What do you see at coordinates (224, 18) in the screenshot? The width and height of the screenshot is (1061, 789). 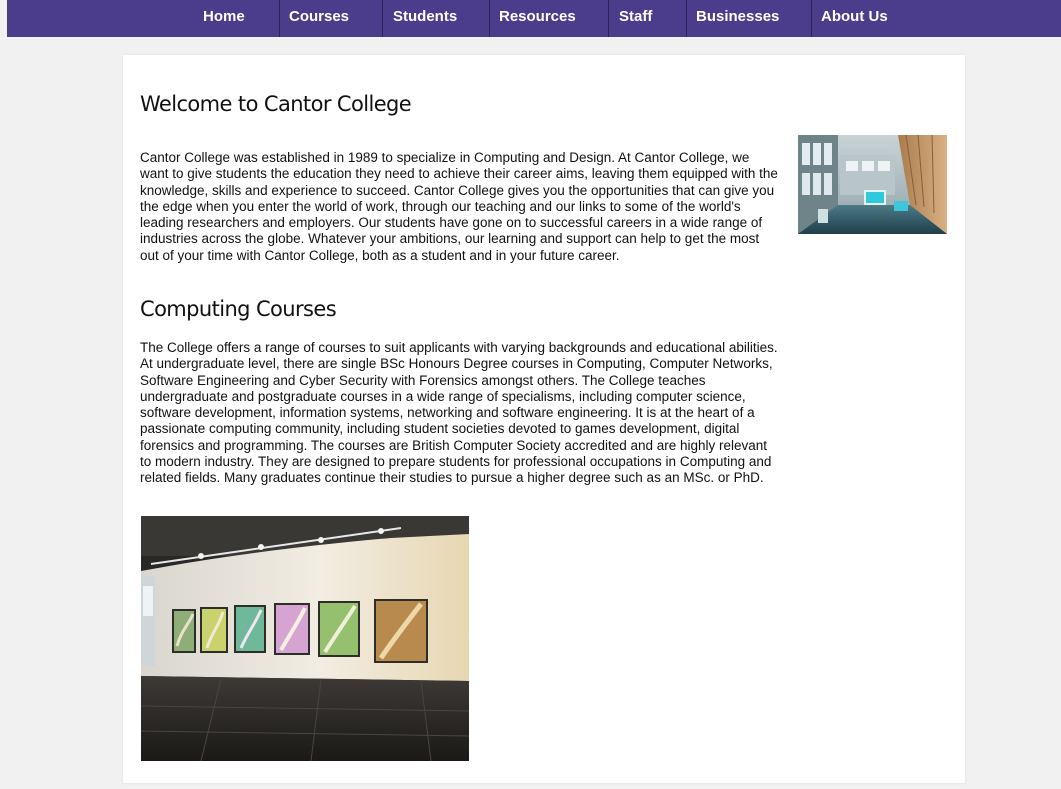 I see `nav-home-link: Home` at bounding box center [224, 18].